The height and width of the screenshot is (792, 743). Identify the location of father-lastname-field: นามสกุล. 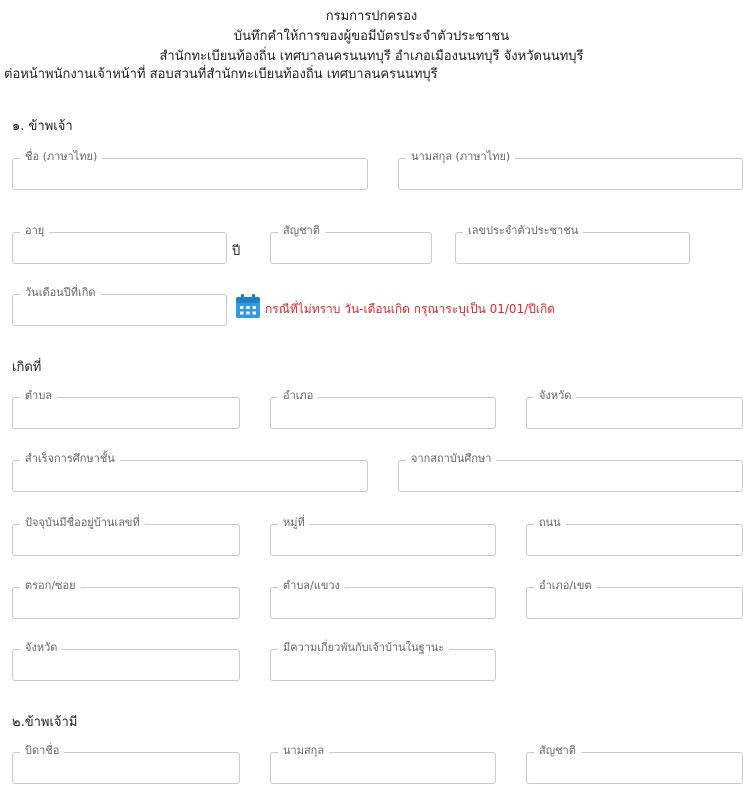
(383, 764).